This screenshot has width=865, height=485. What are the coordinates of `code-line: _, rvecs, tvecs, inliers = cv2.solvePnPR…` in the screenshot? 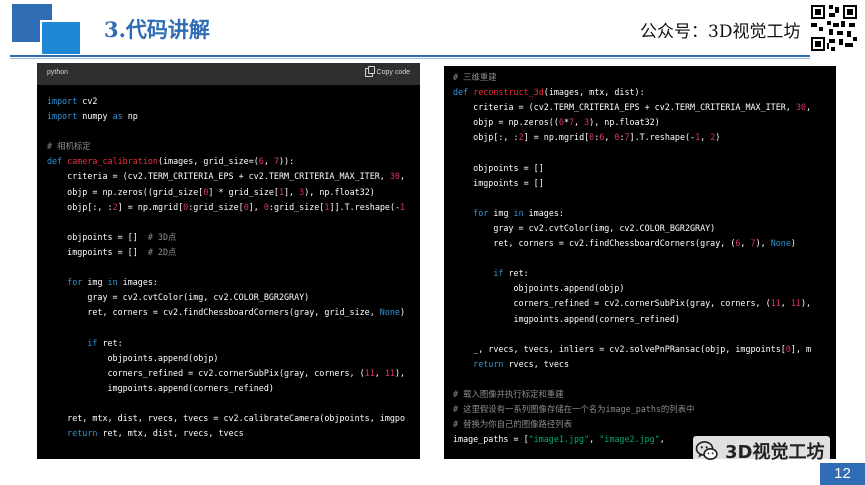 It's located at (644, 349).